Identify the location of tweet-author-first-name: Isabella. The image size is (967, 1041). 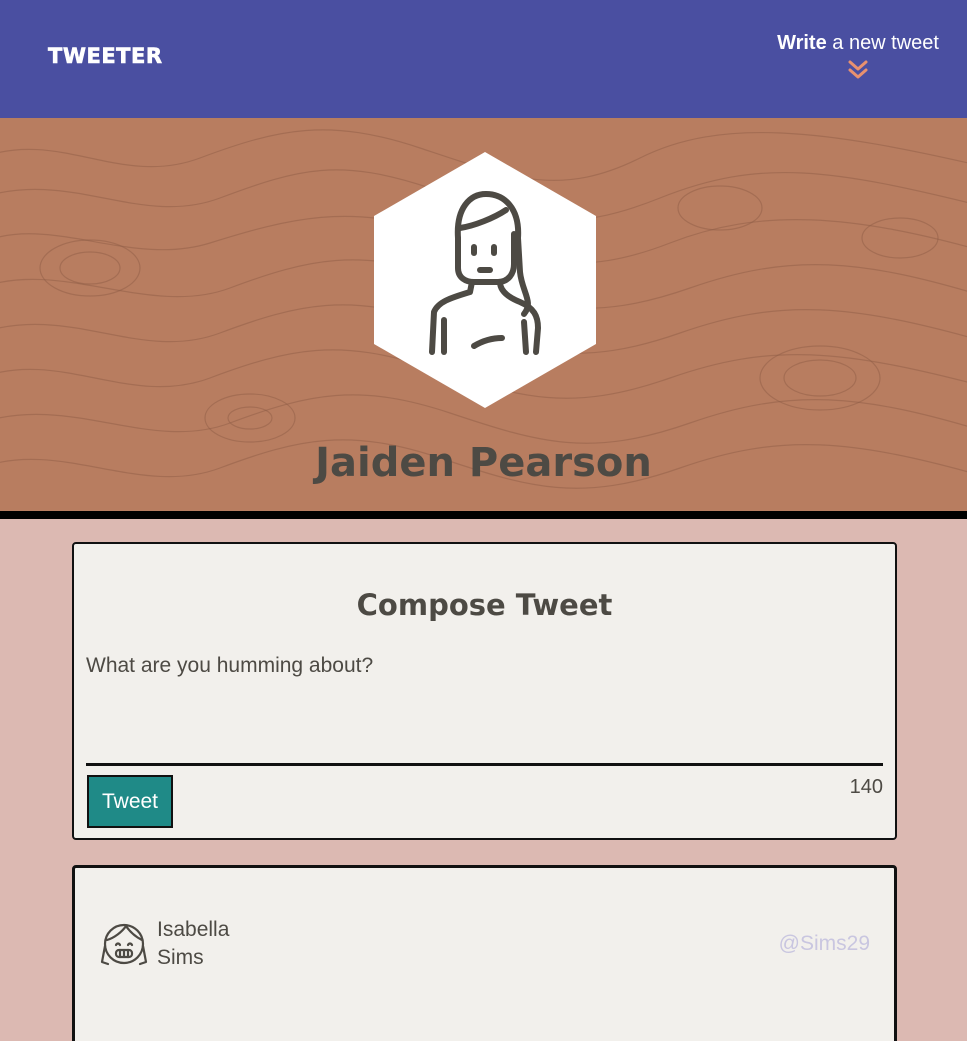
(193, 929).